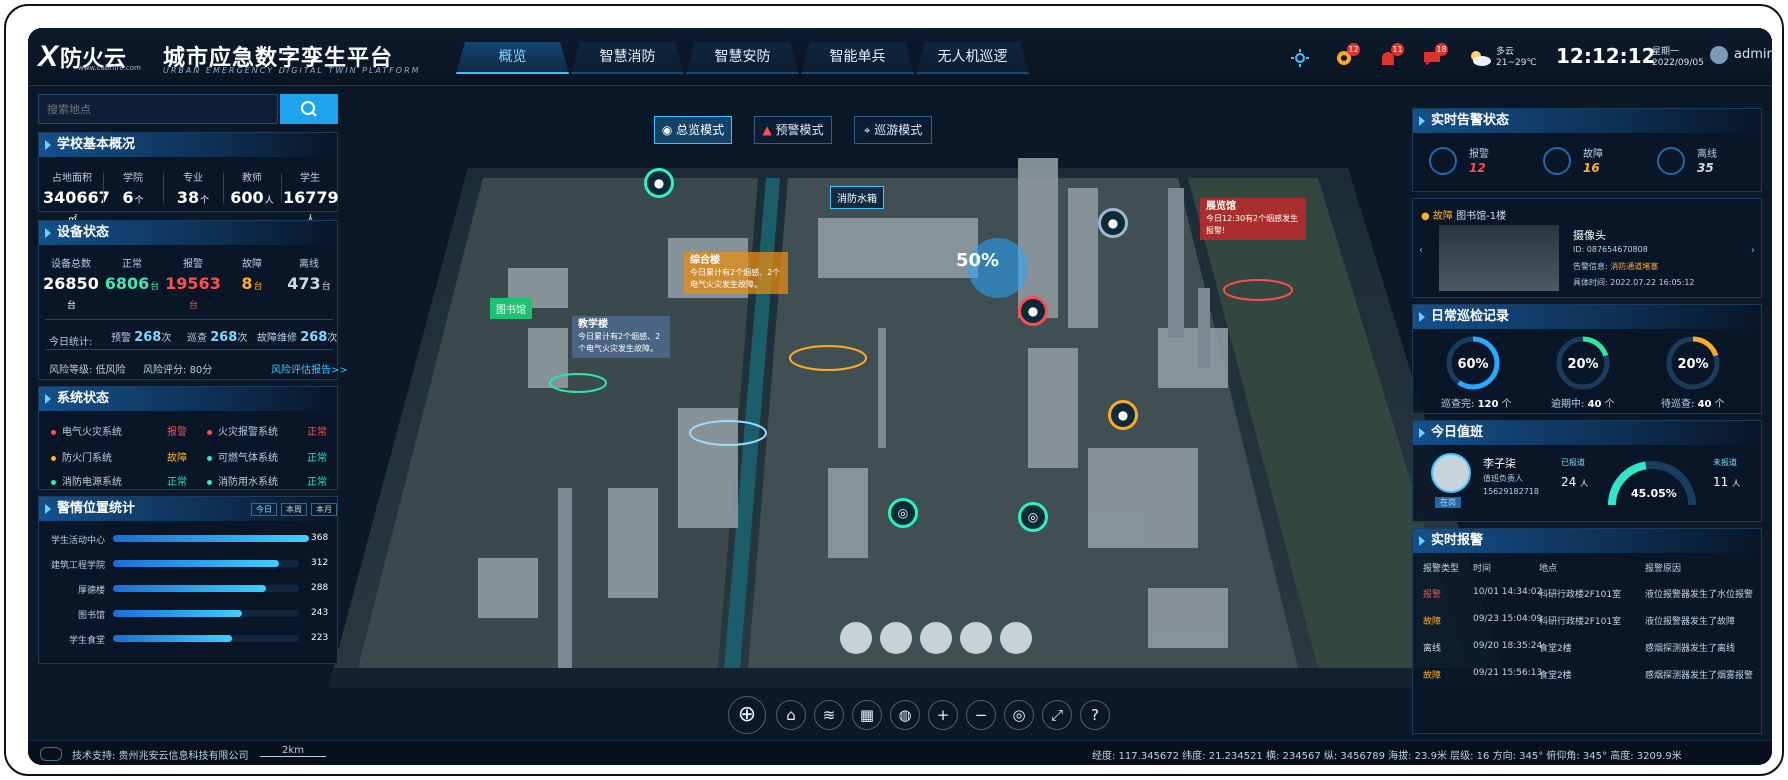  What do you see at coordinates (667, 130) in the screenshot?
I see `eye-icon: ◉` at bounding box center [667, 130].